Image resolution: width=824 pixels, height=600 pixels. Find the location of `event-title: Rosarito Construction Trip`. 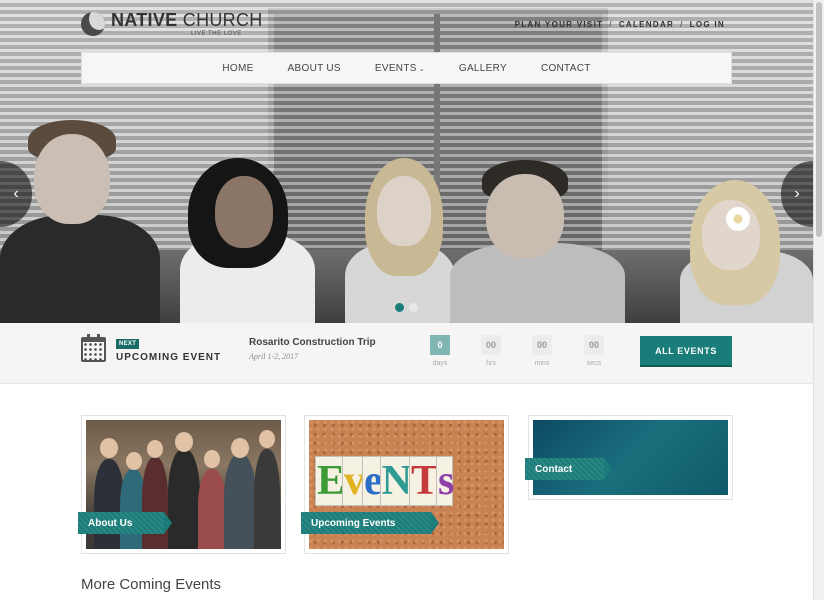

event-title: Rosarito Construction Trip is located at coordinates (312, 342).